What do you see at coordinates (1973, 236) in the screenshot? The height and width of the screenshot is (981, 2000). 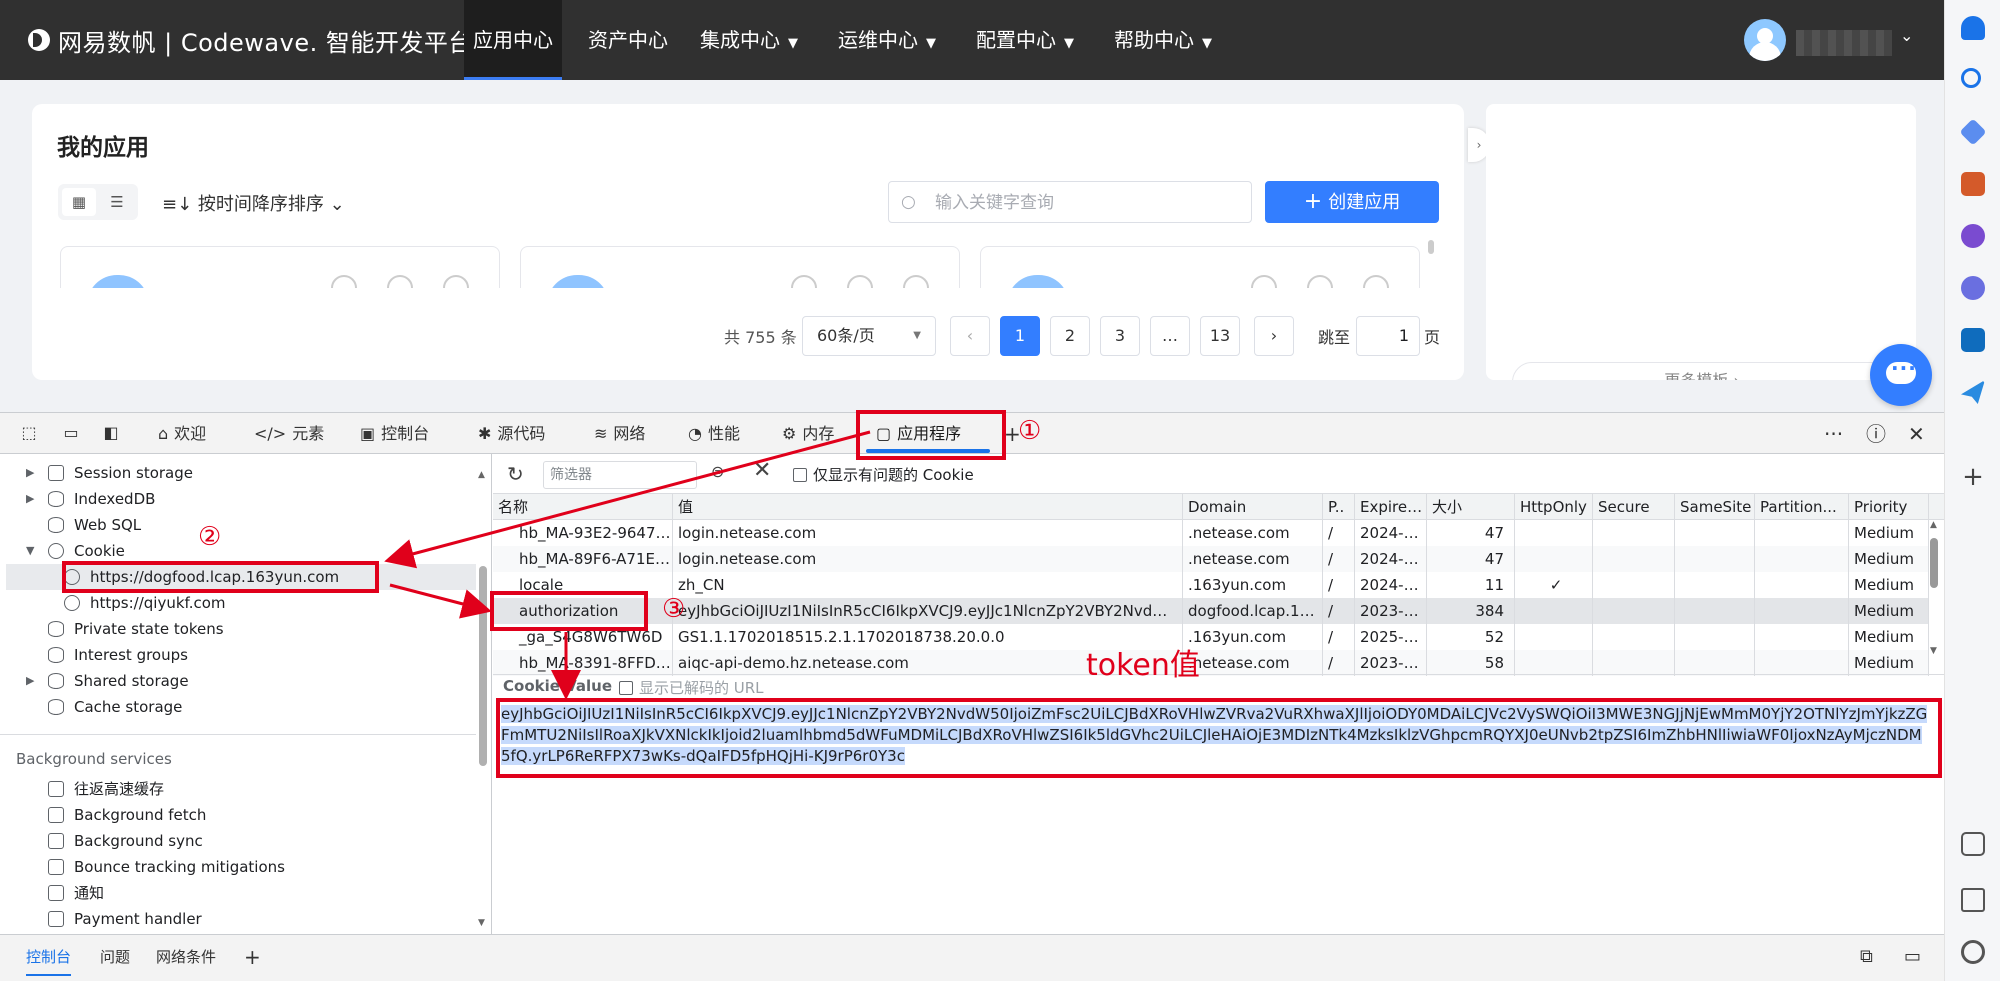 I see `people-icon` at bounding box center [1973, 236].